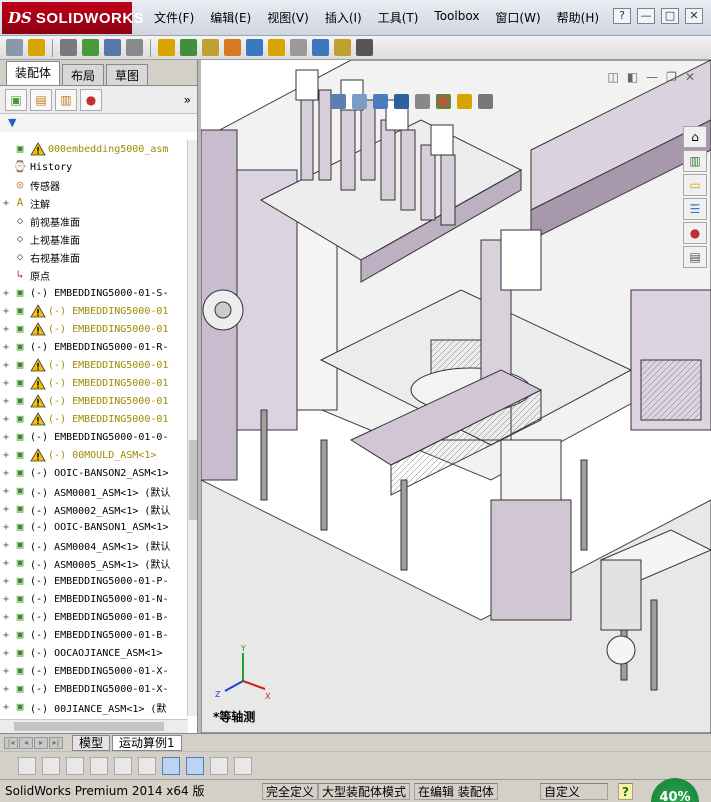  I want to click on new-motion-study-icon, so click(298, 47).